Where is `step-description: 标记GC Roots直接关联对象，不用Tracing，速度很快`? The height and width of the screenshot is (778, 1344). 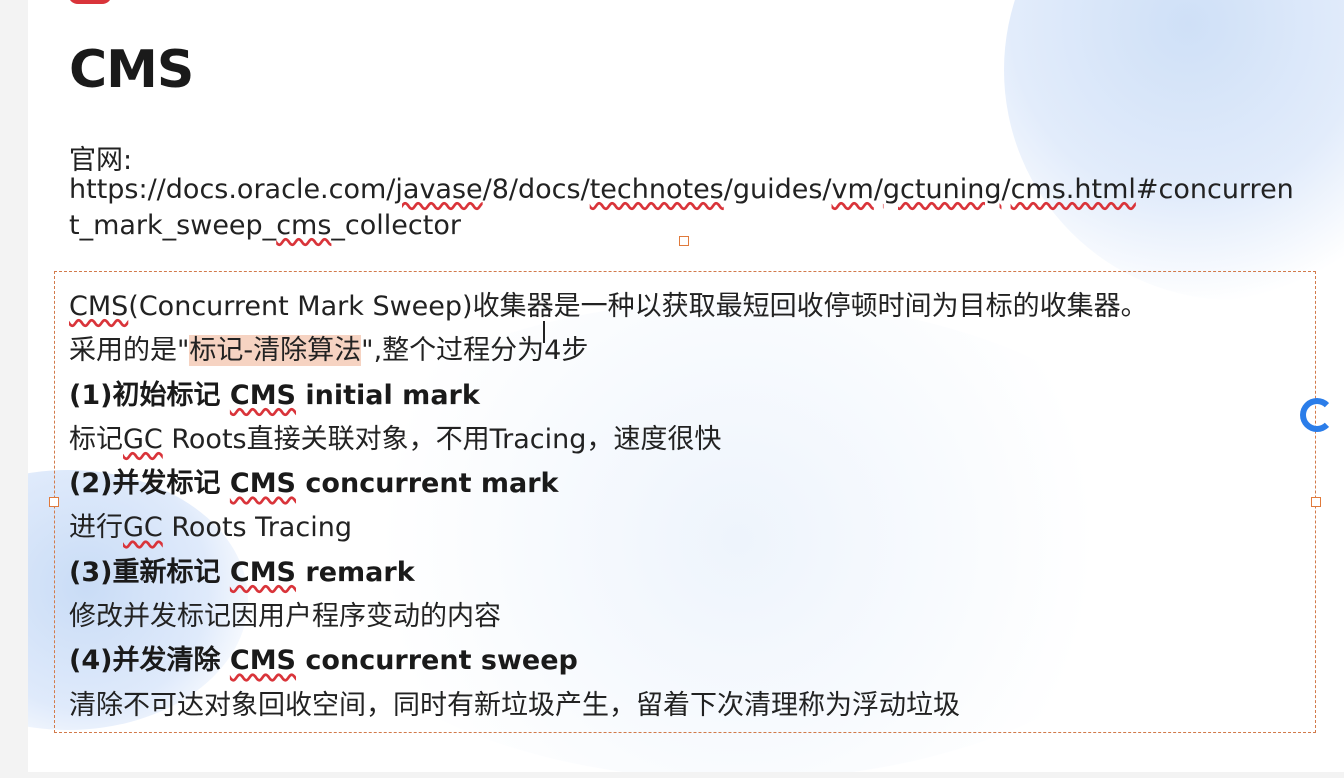
step-description: 标记GC Roots直接关联对象，不用Tracing，速度很快 is located at coordinates (395, 439).